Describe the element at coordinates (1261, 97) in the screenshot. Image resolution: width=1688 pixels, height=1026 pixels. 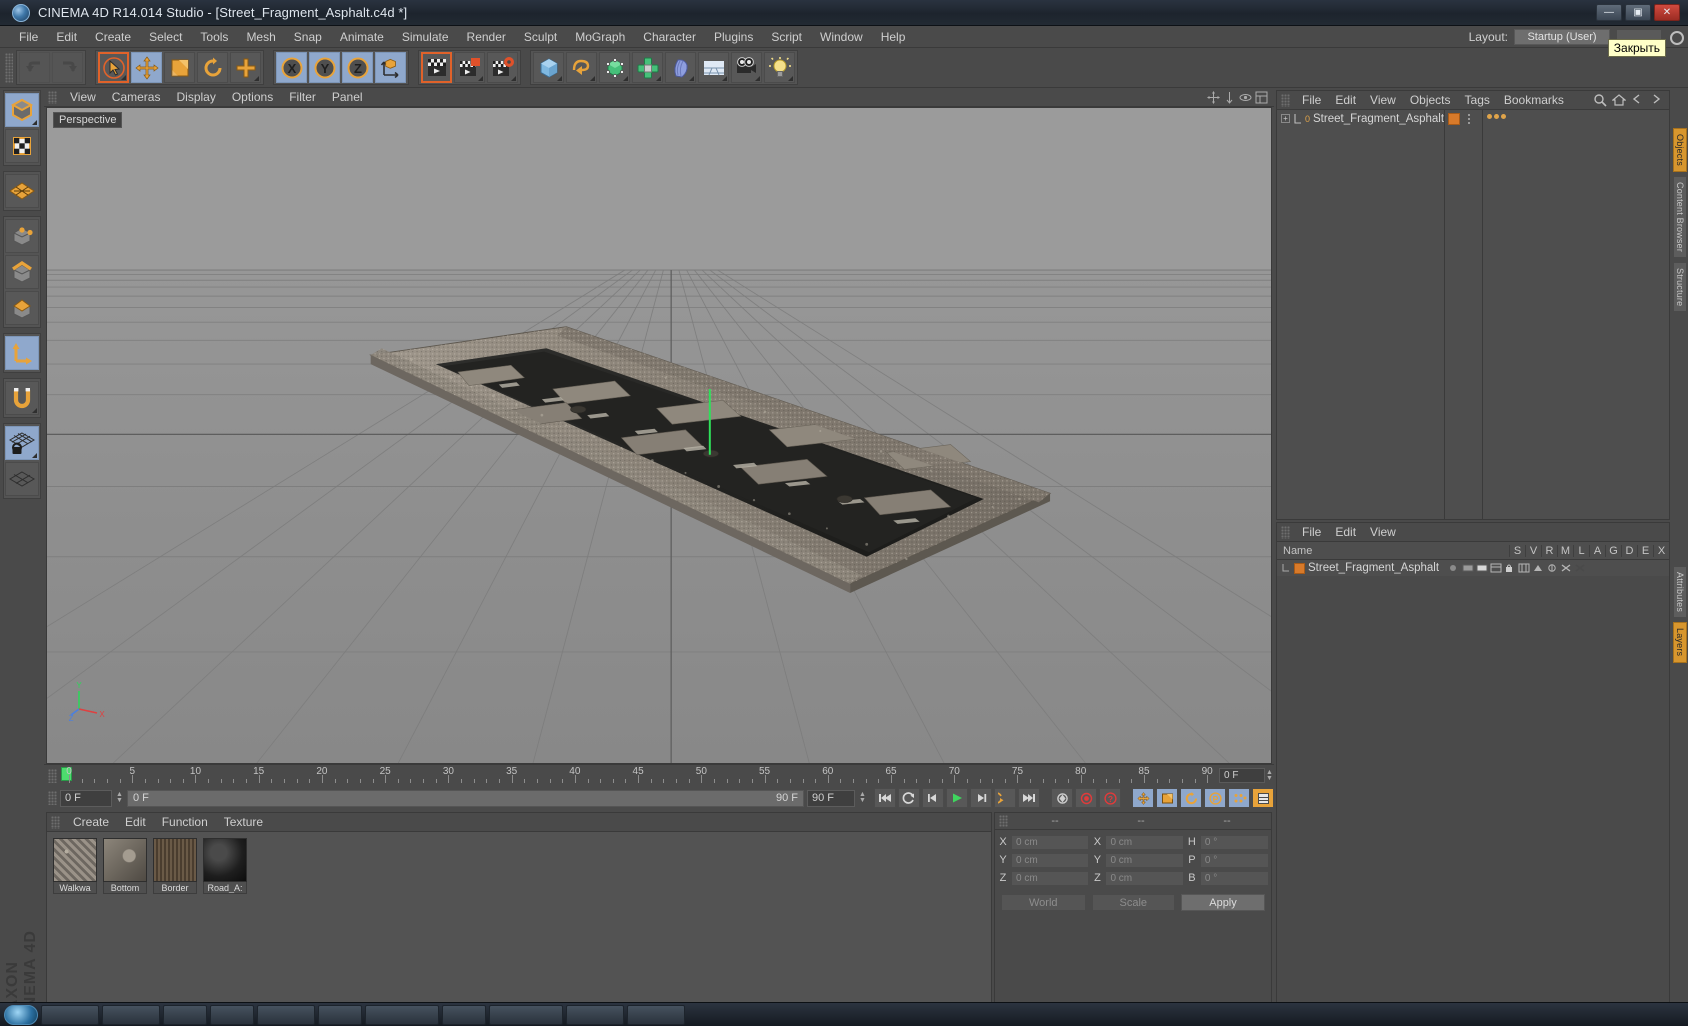
I see `maximize-viewport-icon` at that location.